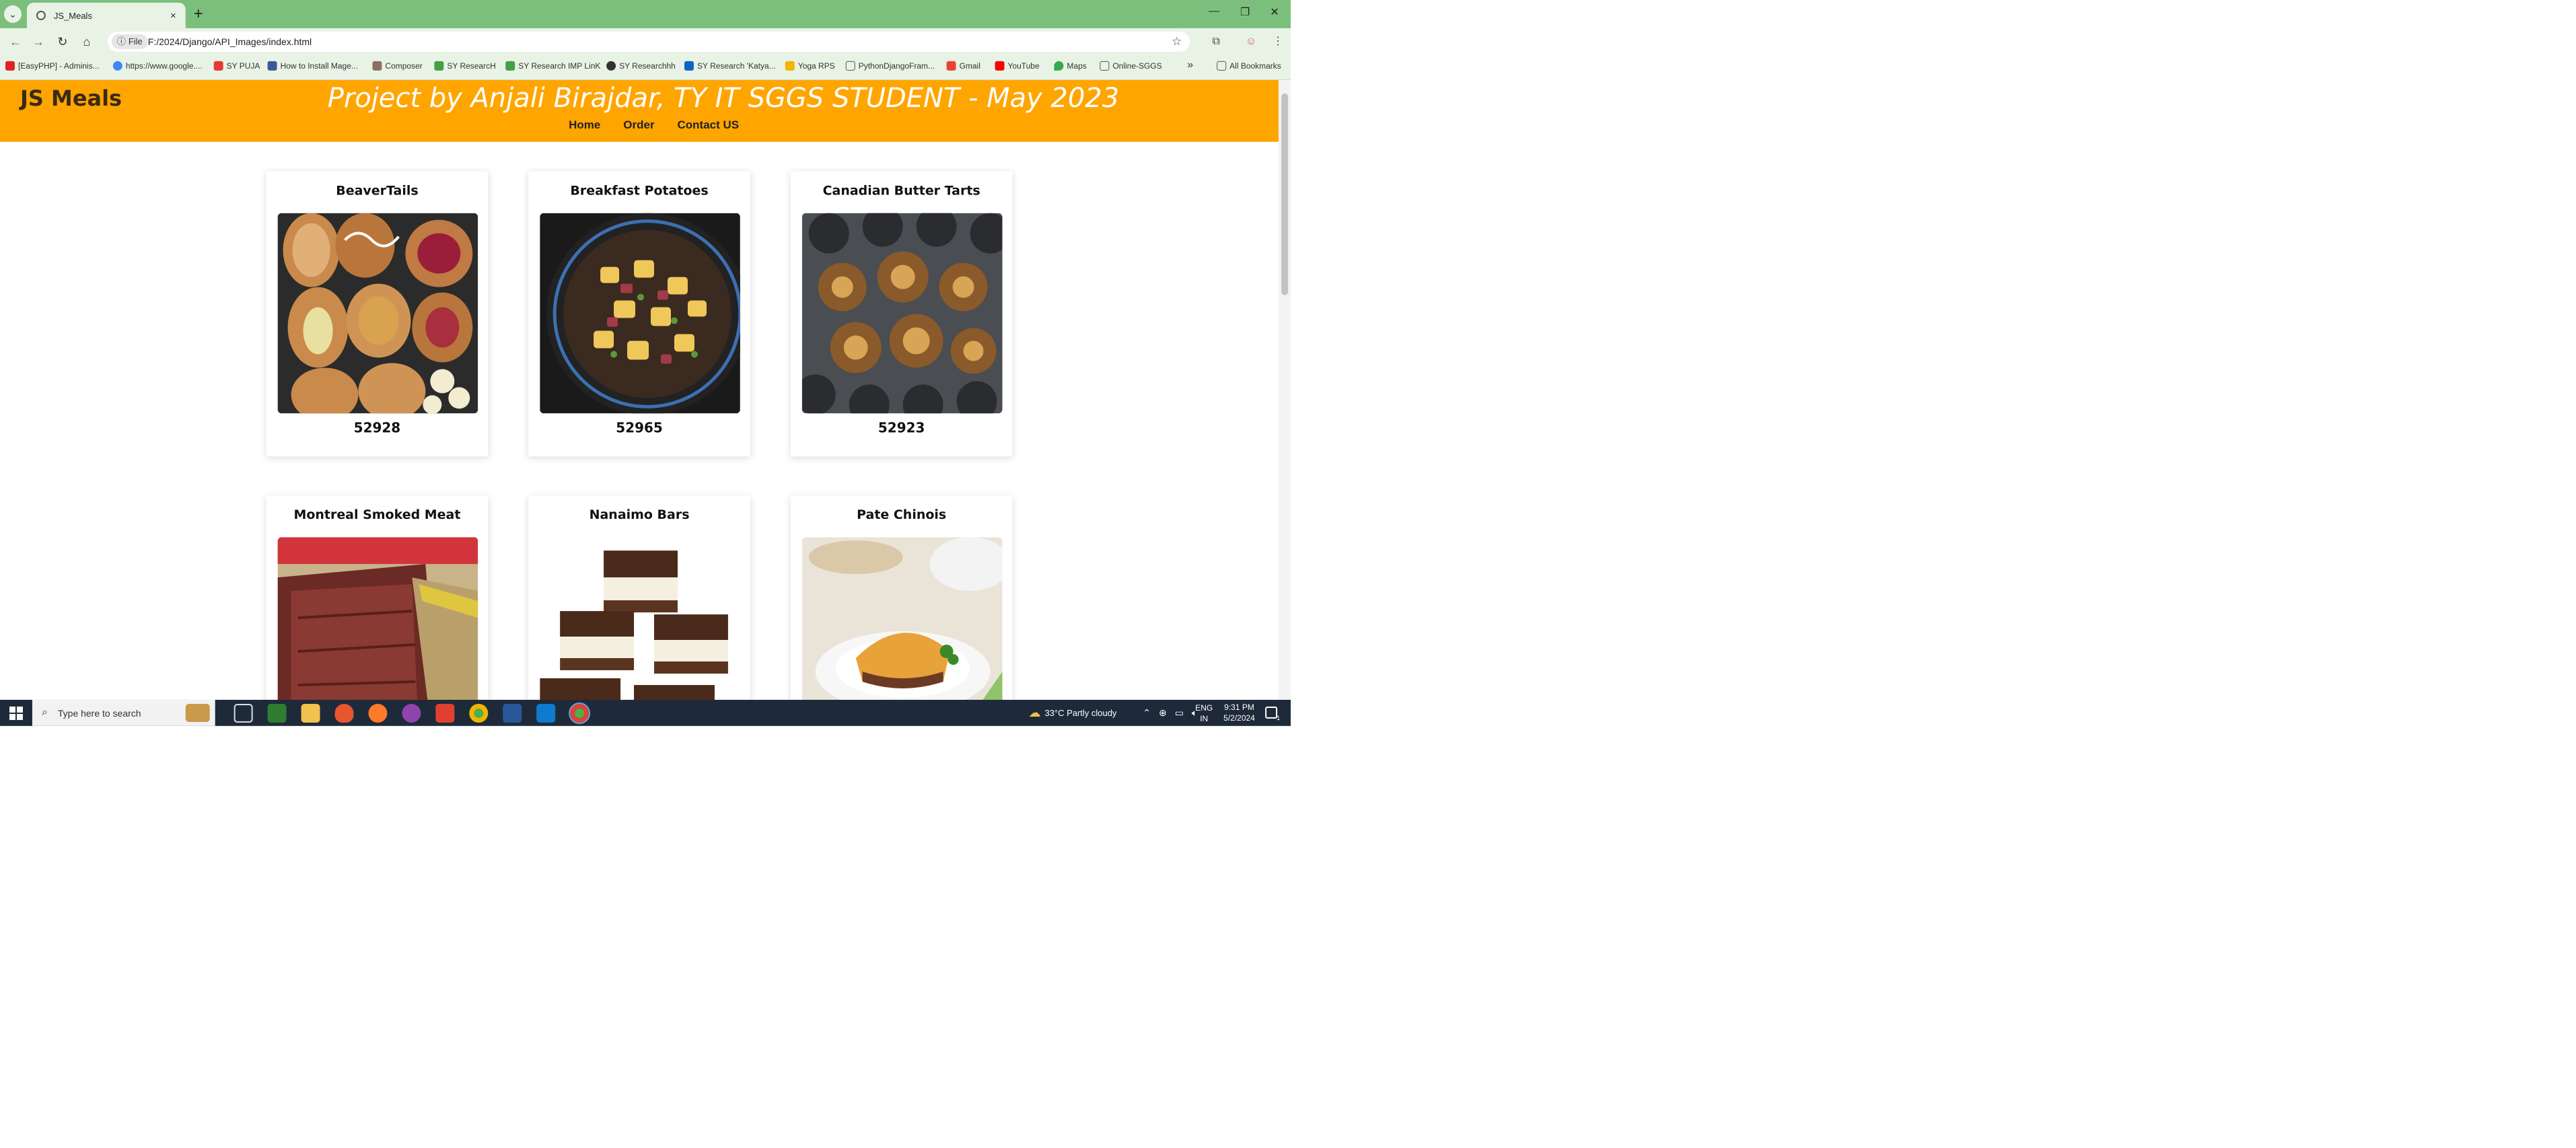 Image resolution: width=2576 pixels, height=1148 pixels. I want to click on nav-order: Order, so click(638, 125).